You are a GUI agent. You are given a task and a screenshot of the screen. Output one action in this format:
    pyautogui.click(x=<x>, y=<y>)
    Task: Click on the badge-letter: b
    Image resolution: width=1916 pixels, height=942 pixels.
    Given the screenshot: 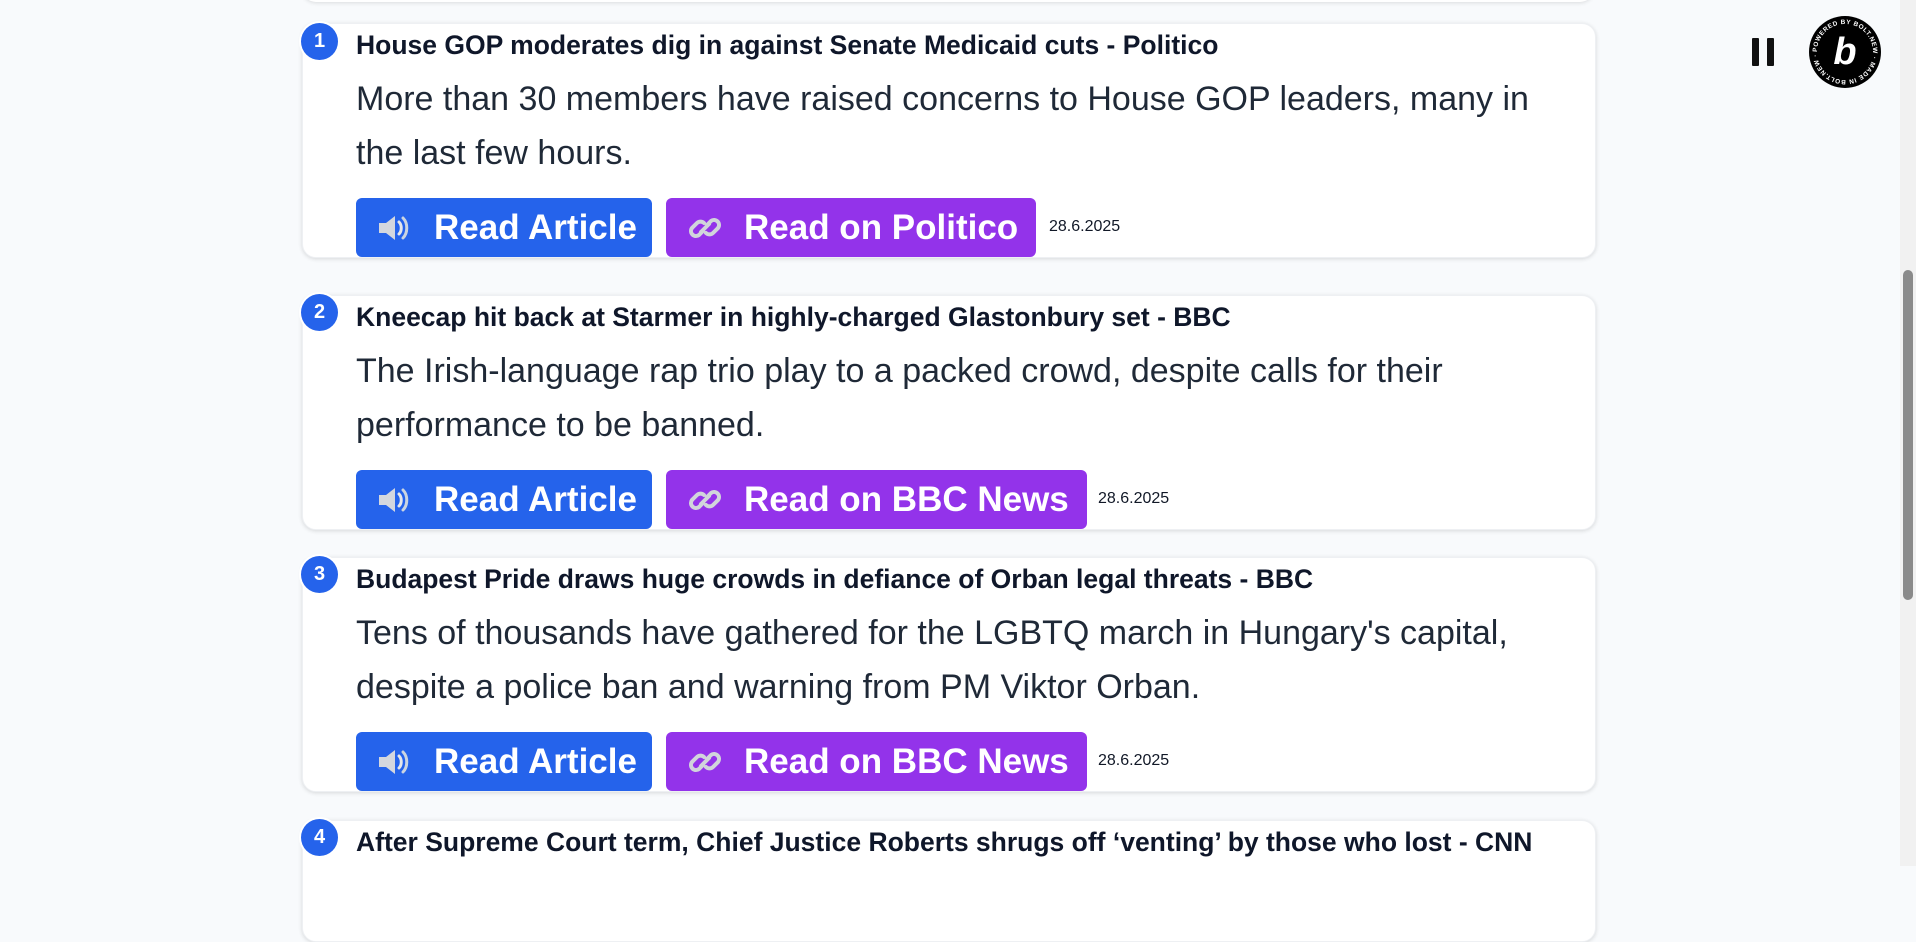 What is the action you would take?
    pyautogui.click(x=1844, y=52)
    